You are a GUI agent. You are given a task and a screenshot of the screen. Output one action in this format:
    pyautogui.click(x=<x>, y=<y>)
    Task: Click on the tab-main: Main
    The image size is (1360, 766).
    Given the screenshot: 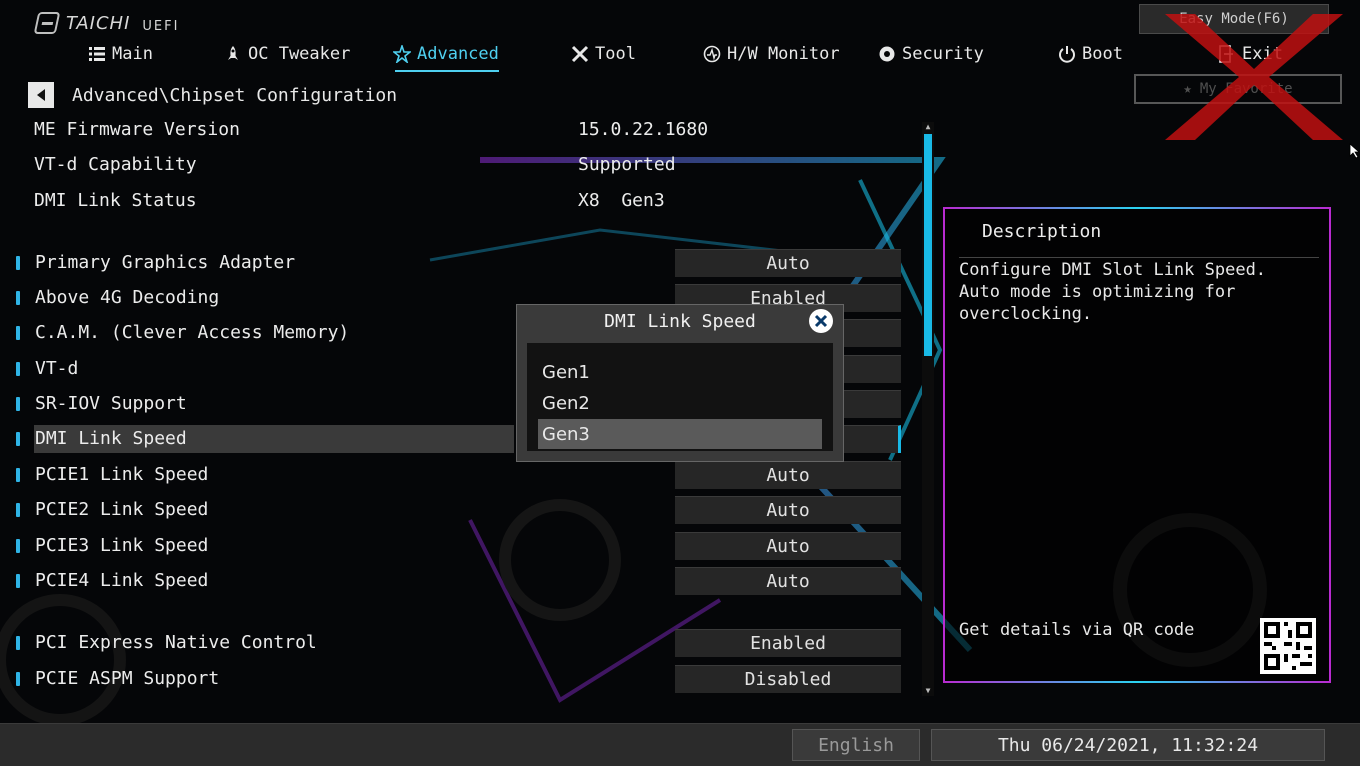 What is the action you would take?
    pyautogui.click(x=120, y=54)
    